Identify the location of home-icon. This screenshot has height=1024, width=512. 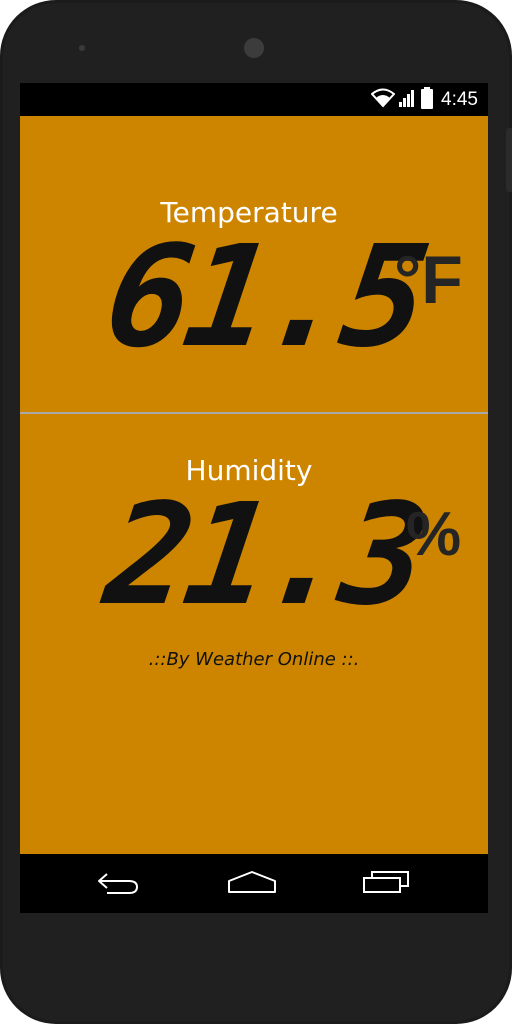
(252, 884).